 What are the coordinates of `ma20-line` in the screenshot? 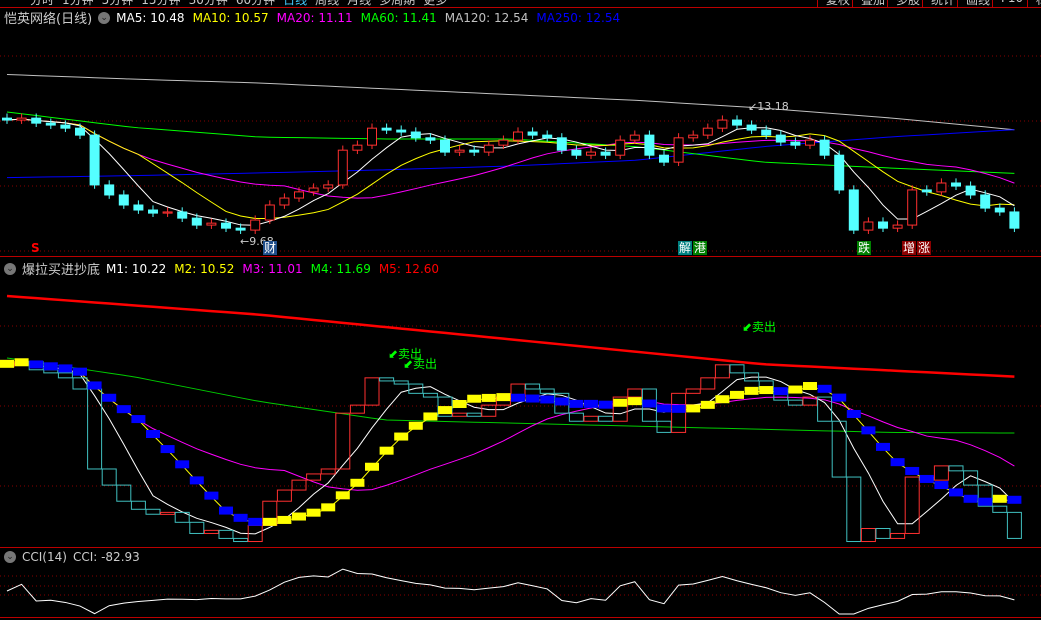 It's located at (510, 158).